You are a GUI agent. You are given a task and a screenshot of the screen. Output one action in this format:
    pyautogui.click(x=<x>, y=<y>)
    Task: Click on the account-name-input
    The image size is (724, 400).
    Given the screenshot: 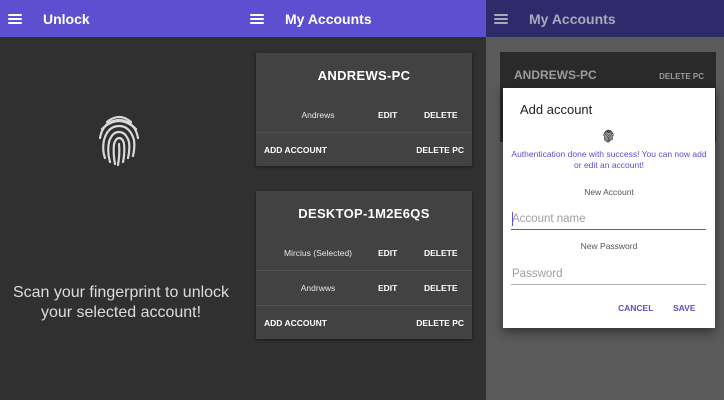 What is the action you would take?
    pyautogui.click(x=608, y=219)
    